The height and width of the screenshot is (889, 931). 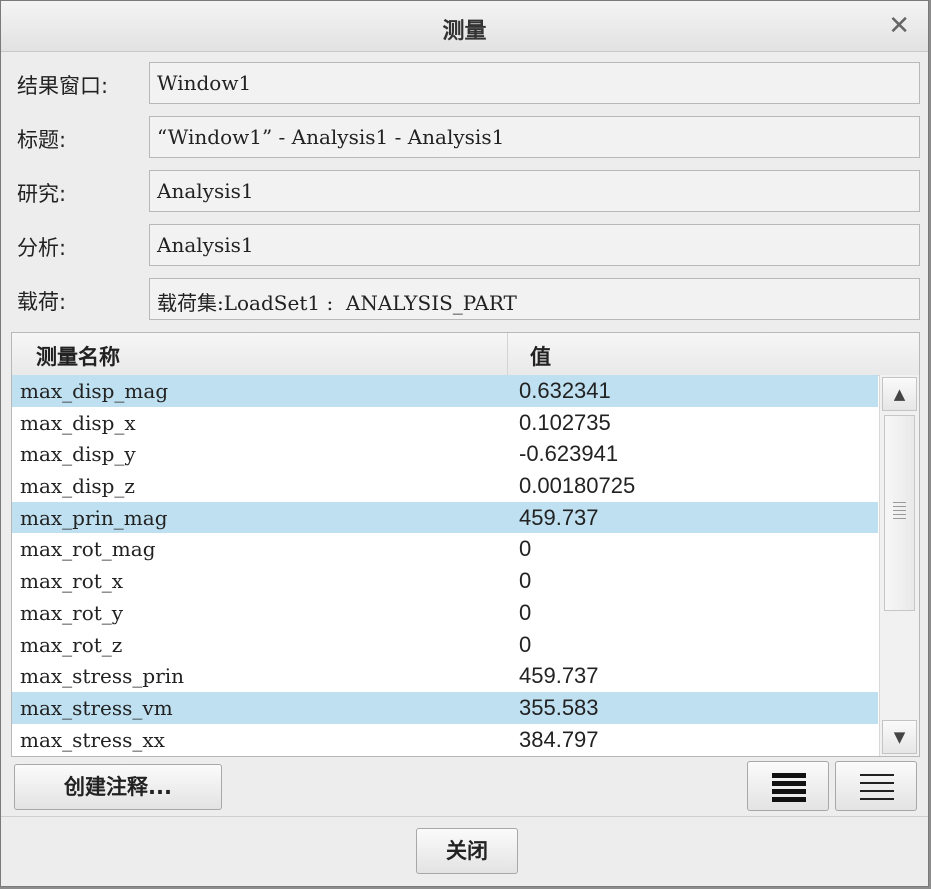 I want to click on study-label: 研究:, so click(x=42, y=194).